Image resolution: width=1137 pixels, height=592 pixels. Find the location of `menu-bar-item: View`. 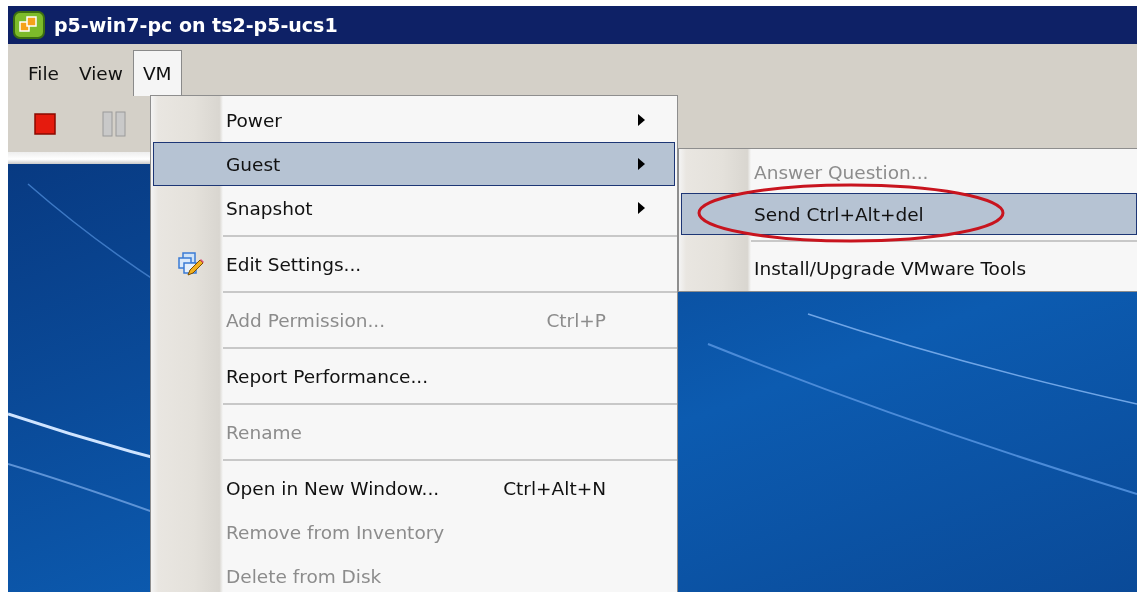

menu-bar-item: View is located at coordinates (100, 73).